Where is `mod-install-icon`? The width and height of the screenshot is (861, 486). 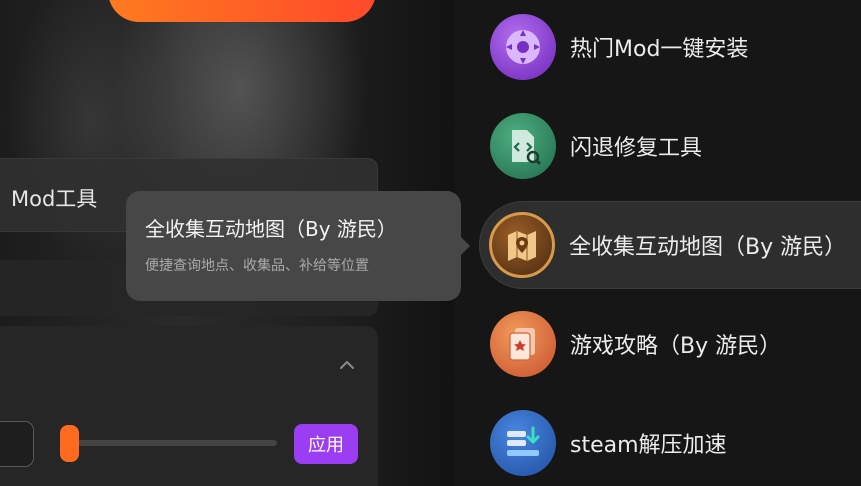
mod-install-icon is located at coordinates (523, 47).